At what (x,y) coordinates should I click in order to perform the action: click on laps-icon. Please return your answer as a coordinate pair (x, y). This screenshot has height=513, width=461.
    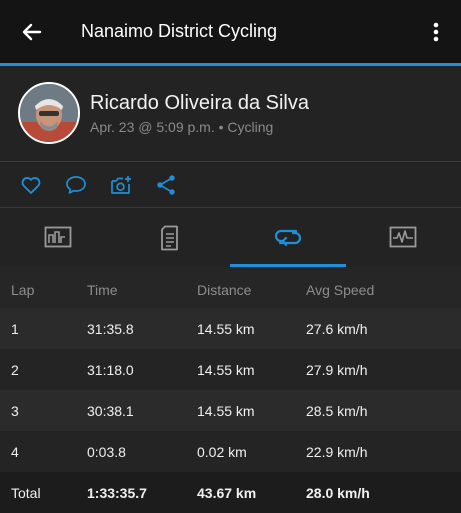
    Looking at the image, I should click on (288, 238).